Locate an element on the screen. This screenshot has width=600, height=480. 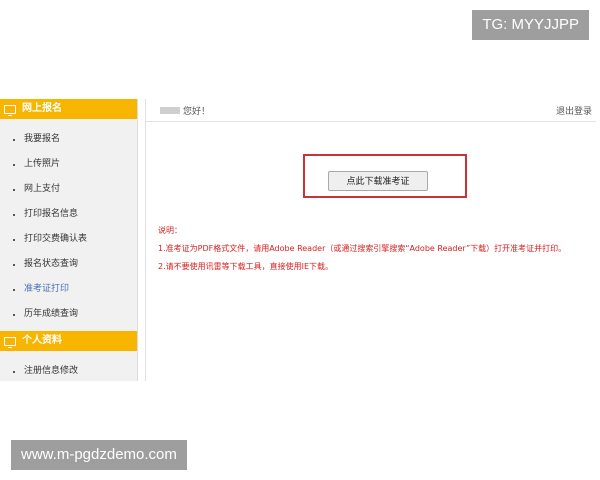
id-card-icon is located at coordinates (10, 342).